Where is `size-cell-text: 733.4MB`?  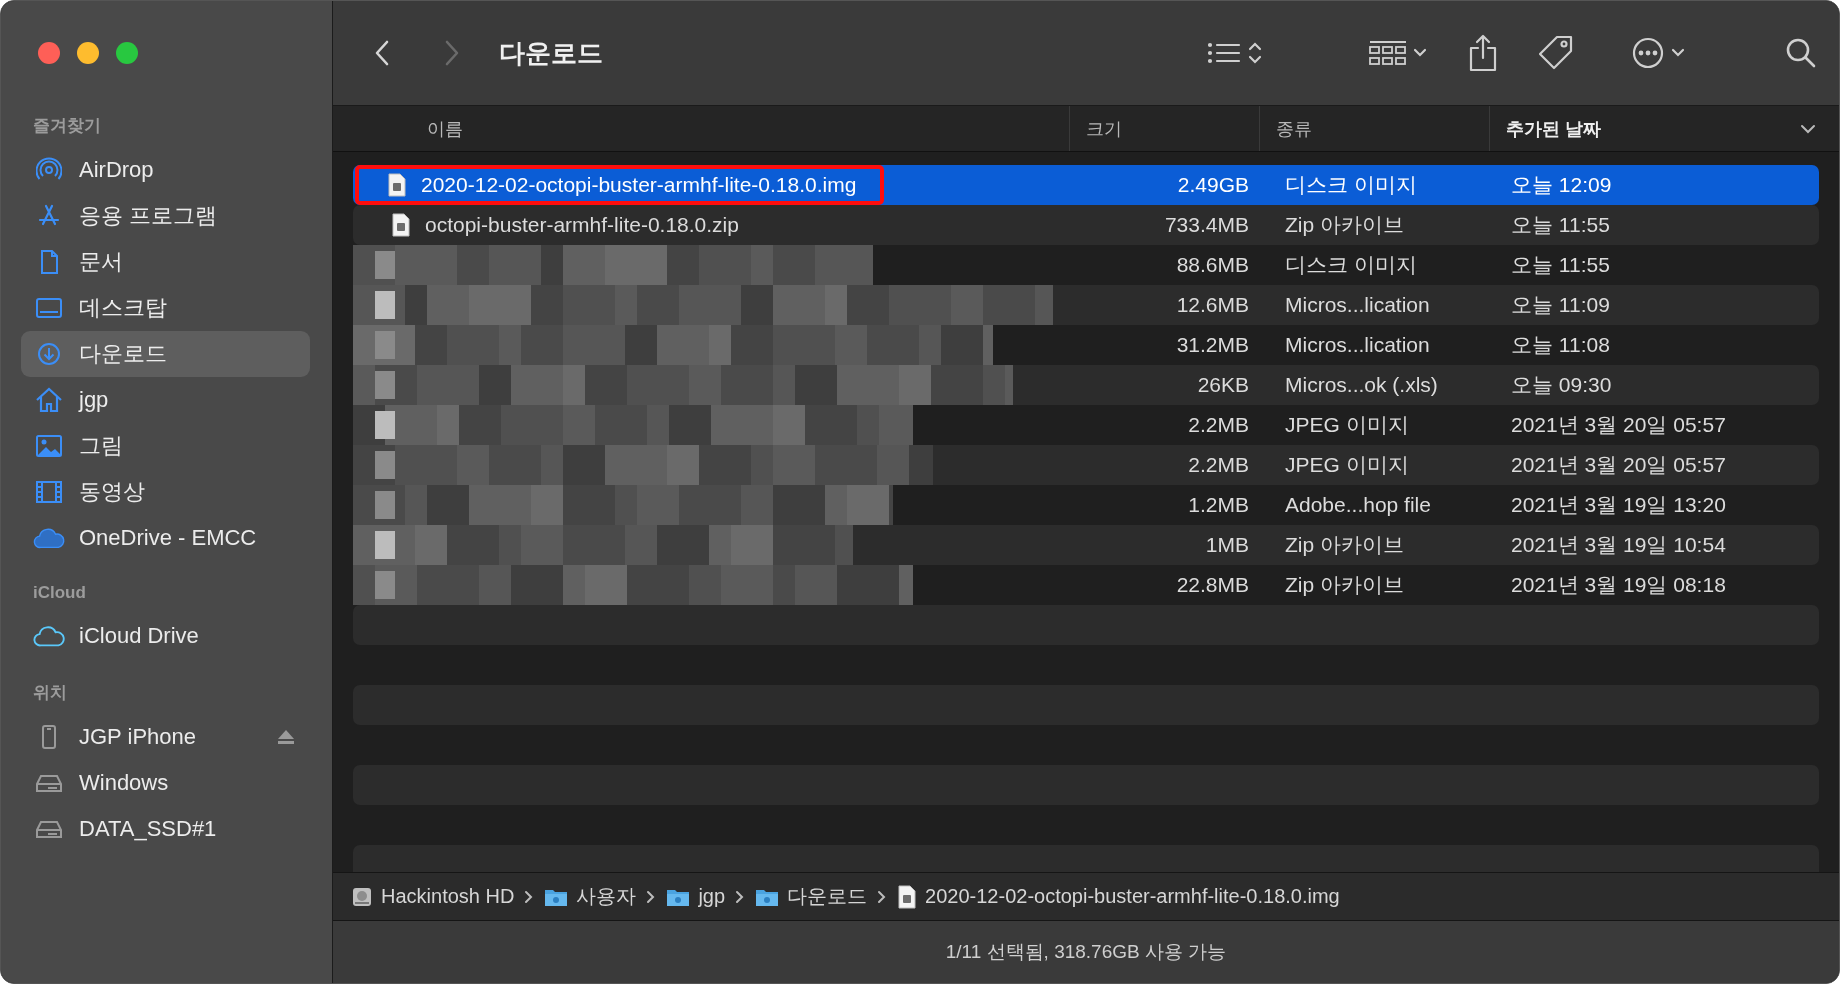
size-cell-text: 733.4MB is located at coordinates (1206, 225).